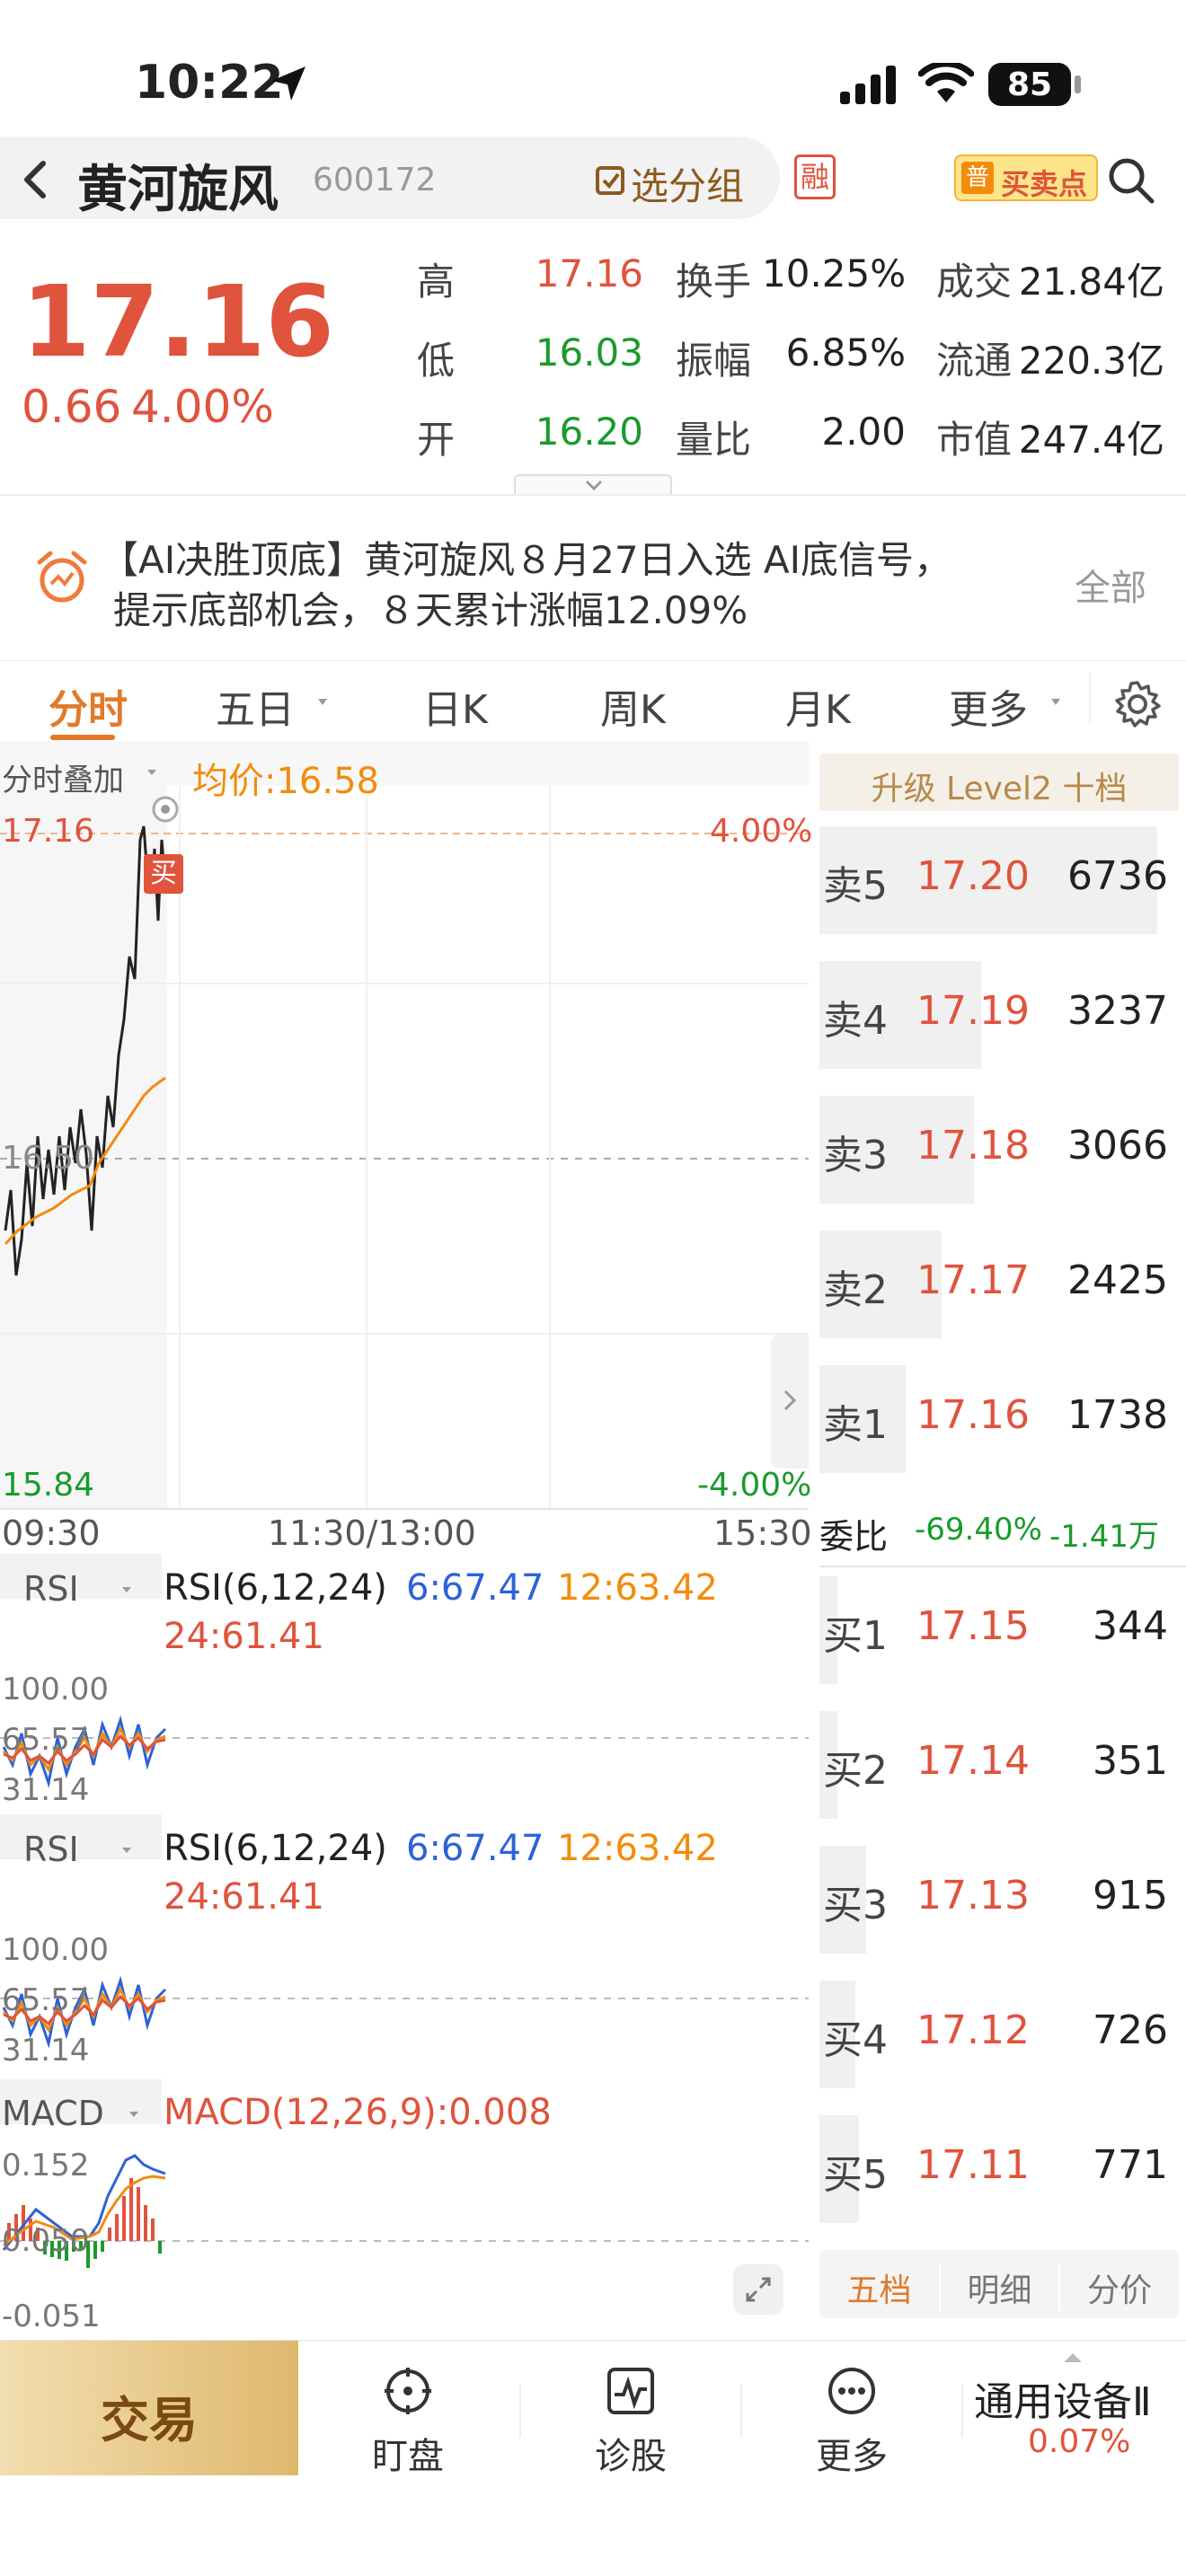  I want to click on ask-volume: 6736, so click(1117, 876).